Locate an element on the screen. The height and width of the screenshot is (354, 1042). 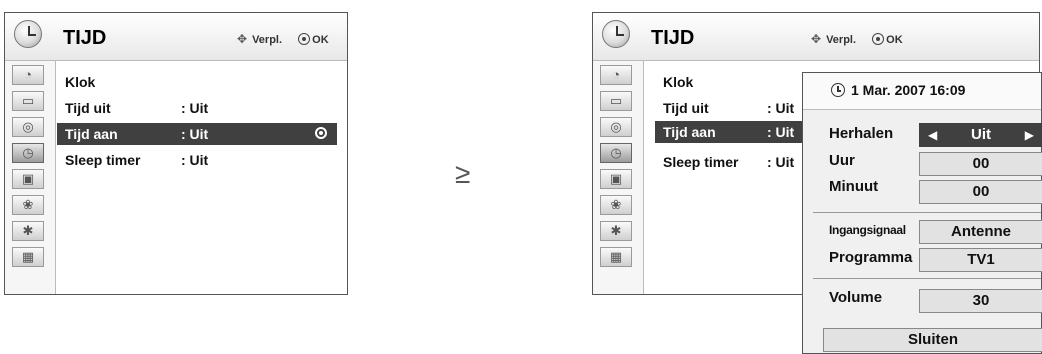
hour-label: Uur is located at coordinates (842, 160).